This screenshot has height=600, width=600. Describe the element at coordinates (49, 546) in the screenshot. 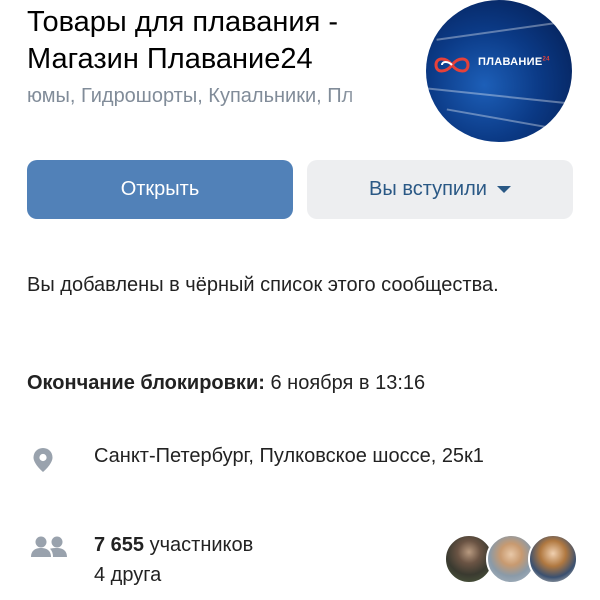

I see `users-icon` at that location.